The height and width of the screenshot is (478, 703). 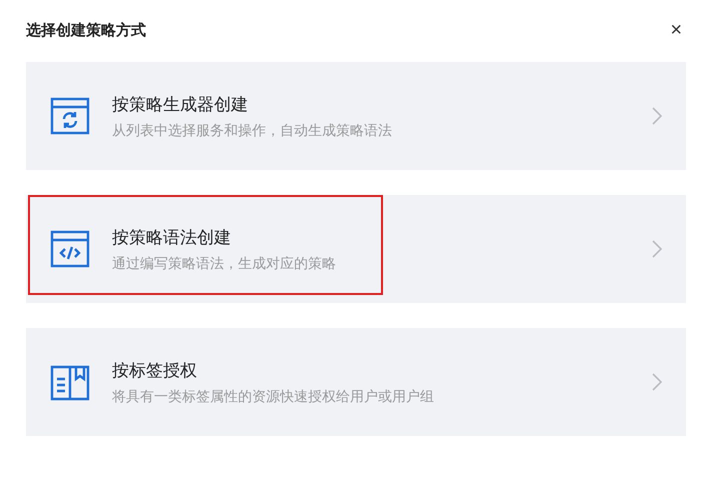 What do you see at coordinates (70, 116) in the screenshot?
I see `refresh-window-icon` at bounding box center [70, 116].